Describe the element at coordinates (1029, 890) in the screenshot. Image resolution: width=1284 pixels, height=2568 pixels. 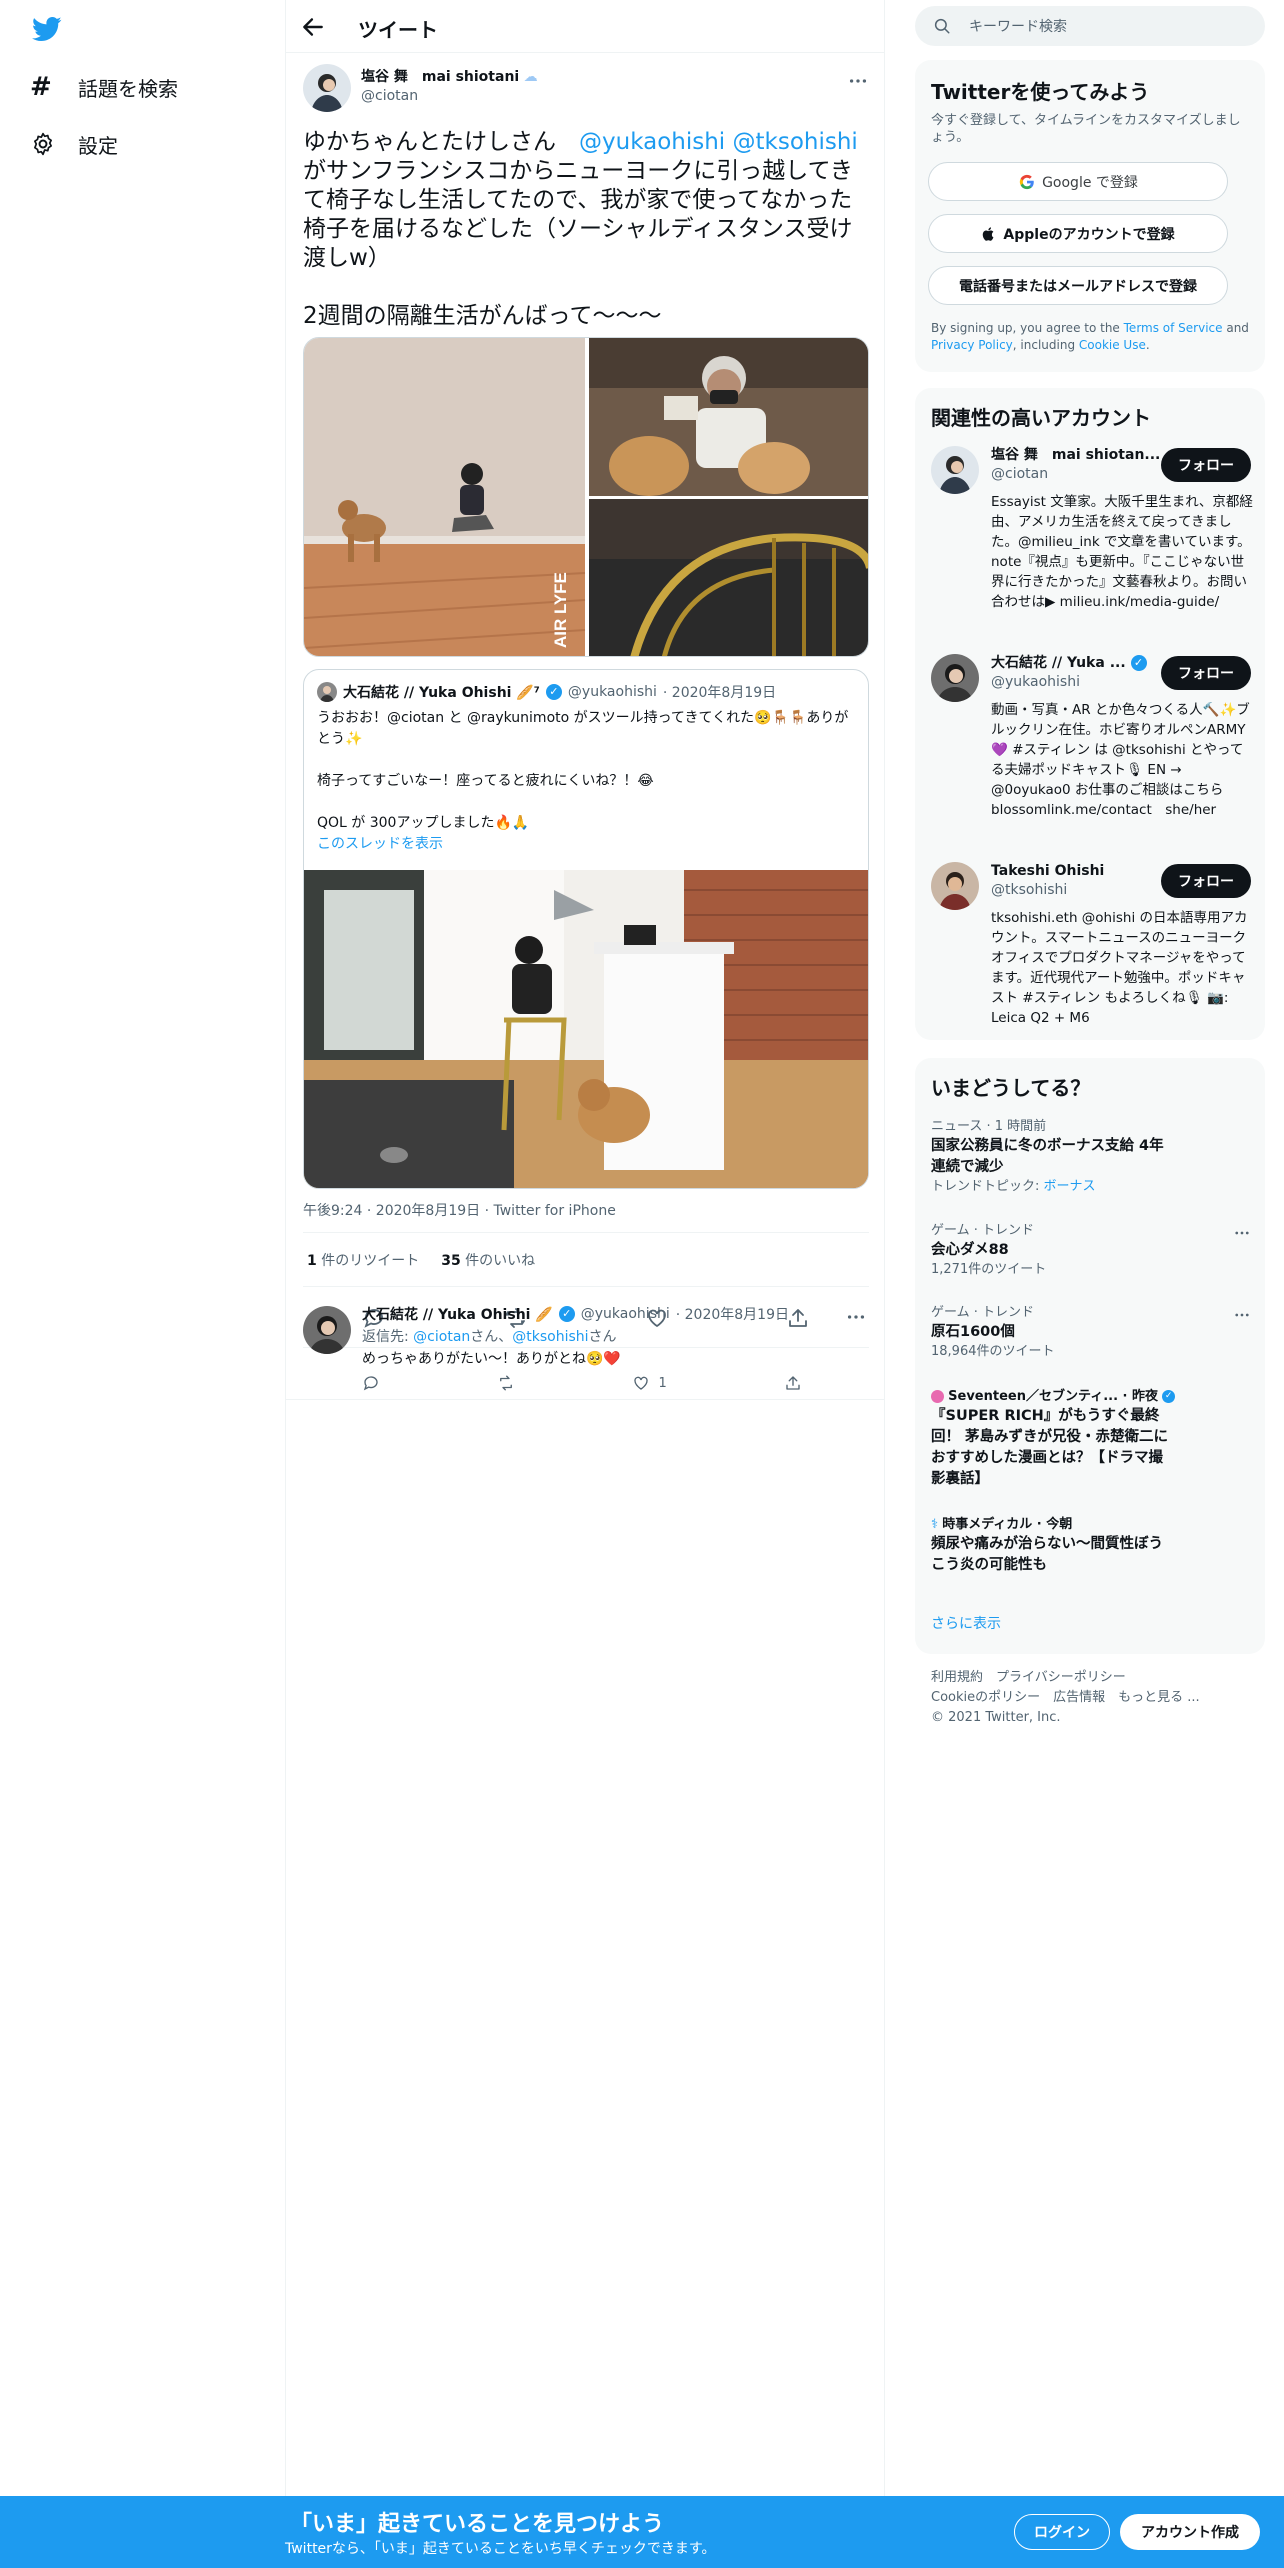
I see `account-handle: @tksohishi` at that location.